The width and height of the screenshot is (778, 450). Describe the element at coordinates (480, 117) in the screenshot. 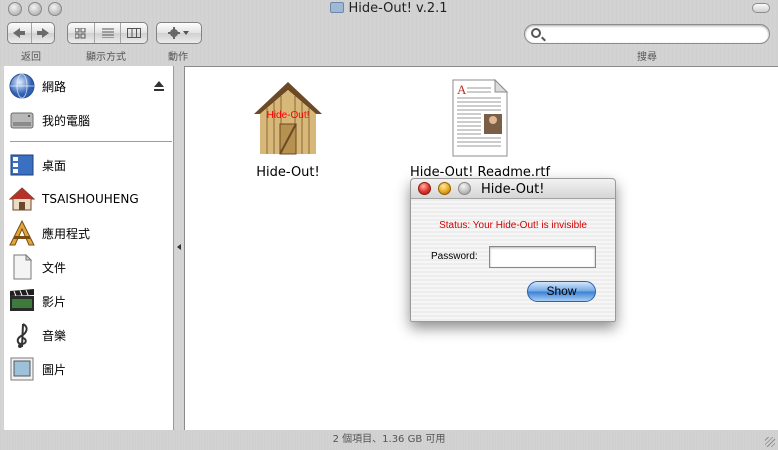

I see `rtf-document-icon: A` at that location.